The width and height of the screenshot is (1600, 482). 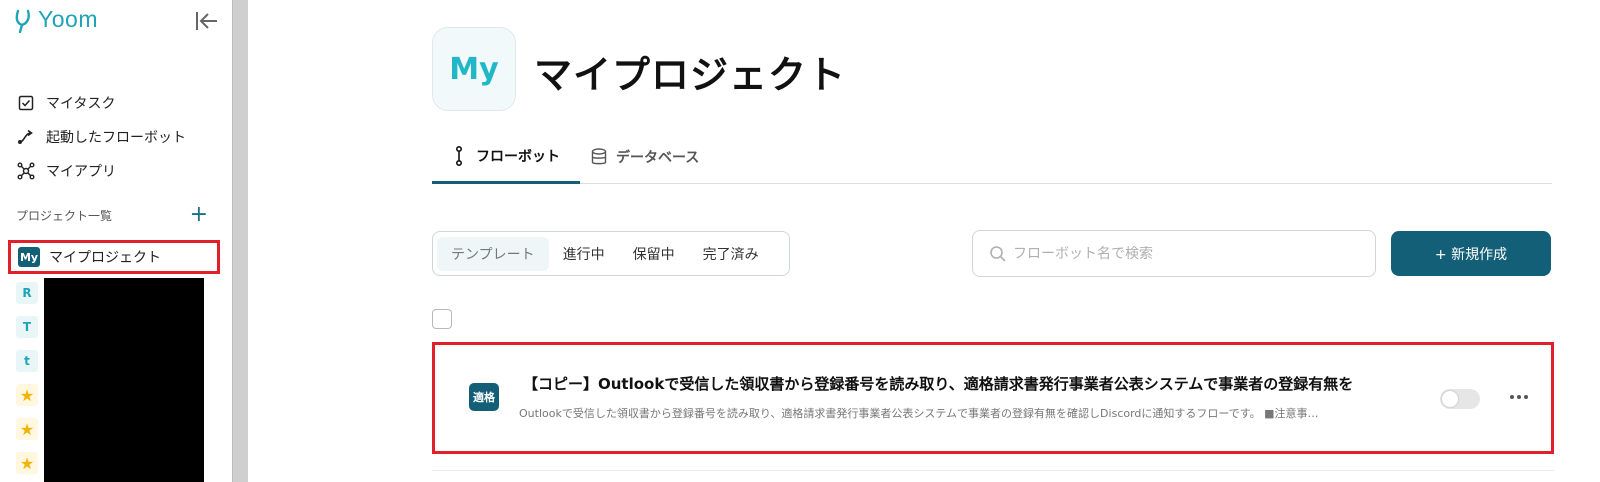 I want to click on redacted-area, so click(x=124, y=380).